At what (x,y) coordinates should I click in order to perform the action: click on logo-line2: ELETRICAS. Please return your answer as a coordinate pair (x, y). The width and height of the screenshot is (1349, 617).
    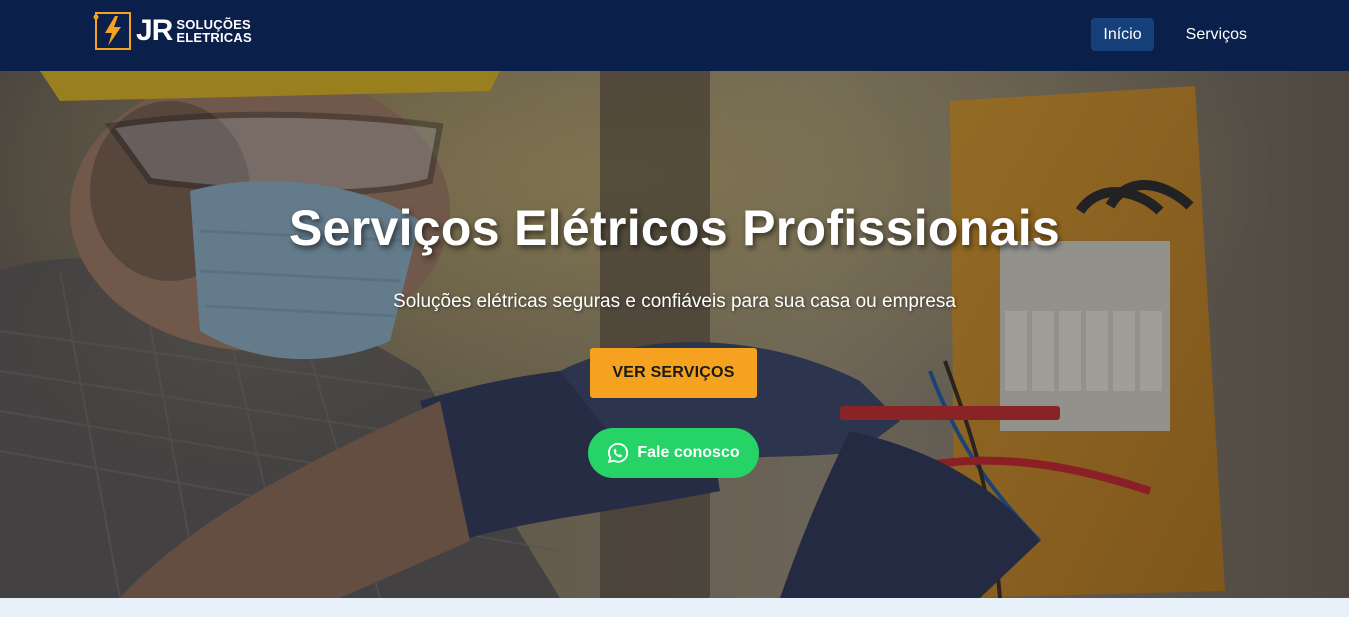
    Looking at the image, I should click on (214, 37).